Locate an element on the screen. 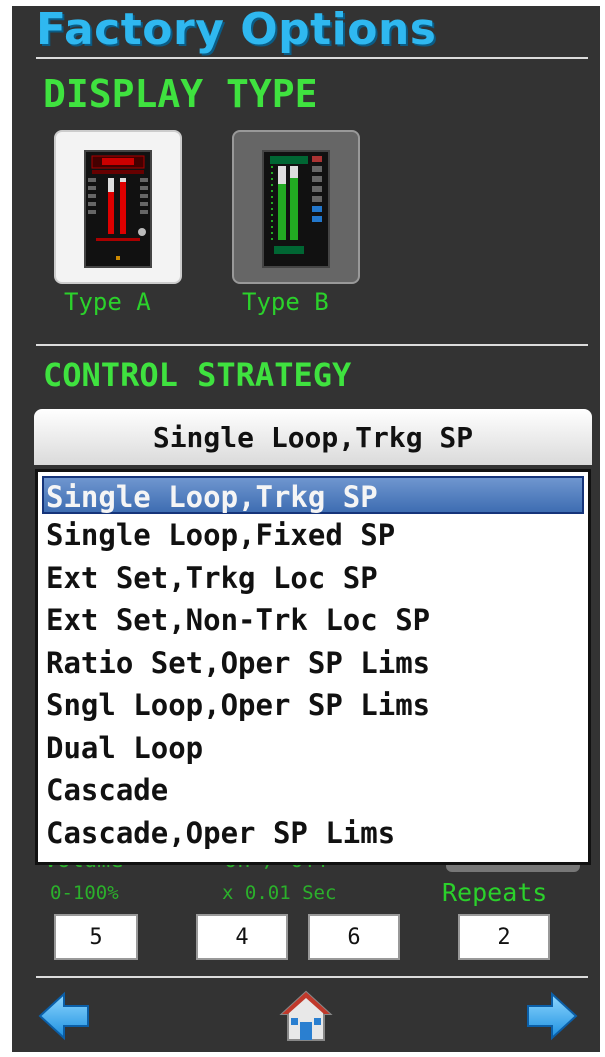 This screenshot has width=605, height=1057. dropdown-option: Ext Set,Trkg Loc SP is located at coordinates (313, 578).